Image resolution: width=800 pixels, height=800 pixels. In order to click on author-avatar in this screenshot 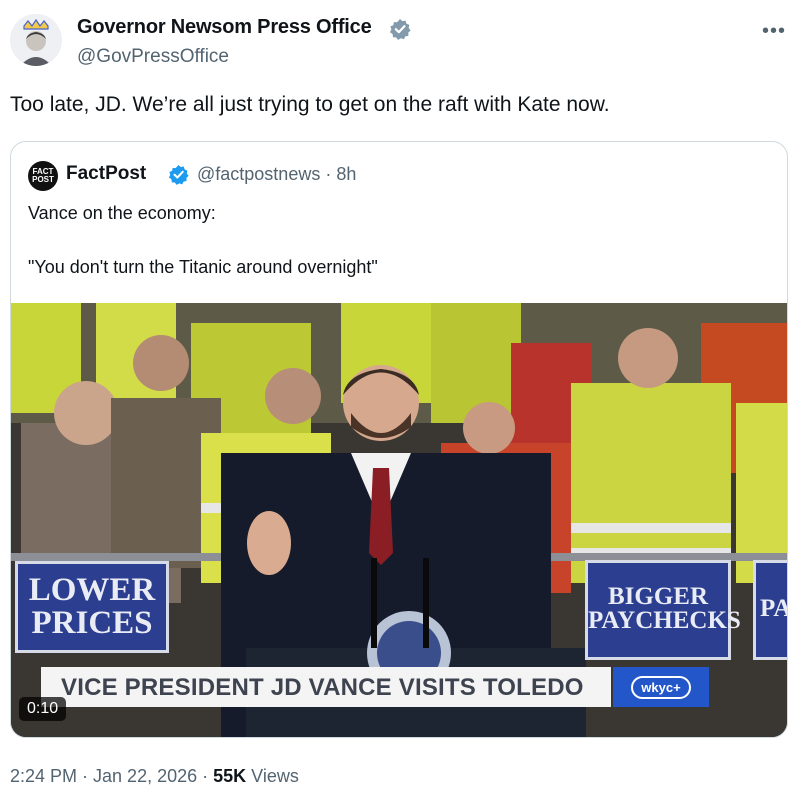, I will do `click(36, 40)`.